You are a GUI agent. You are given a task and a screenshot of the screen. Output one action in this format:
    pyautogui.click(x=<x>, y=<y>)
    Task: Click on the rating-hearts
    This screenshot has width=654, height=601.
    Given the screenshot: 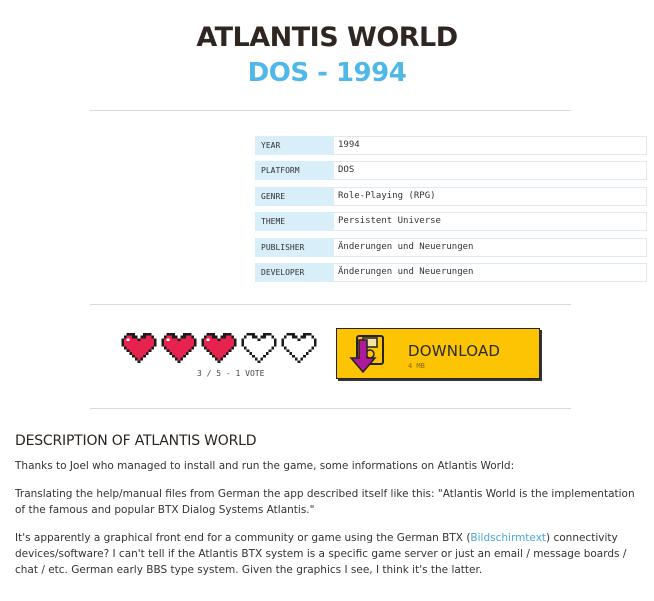 What is the action you would take?
    pyautogui.click(x=219, y=348)
    